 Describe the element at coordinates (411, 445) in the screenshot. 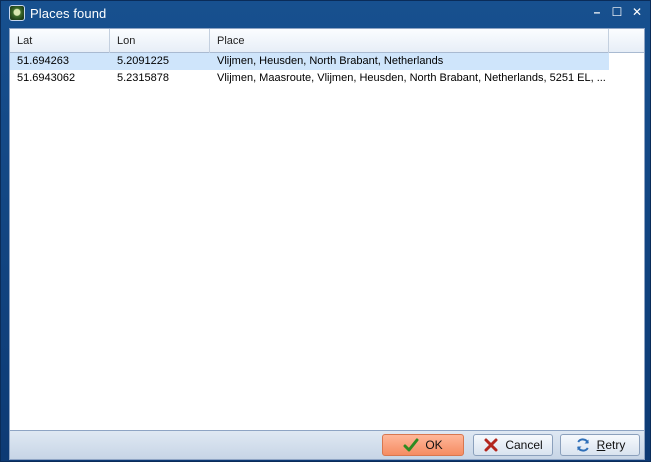

I see `checkmark-icon` at that location.